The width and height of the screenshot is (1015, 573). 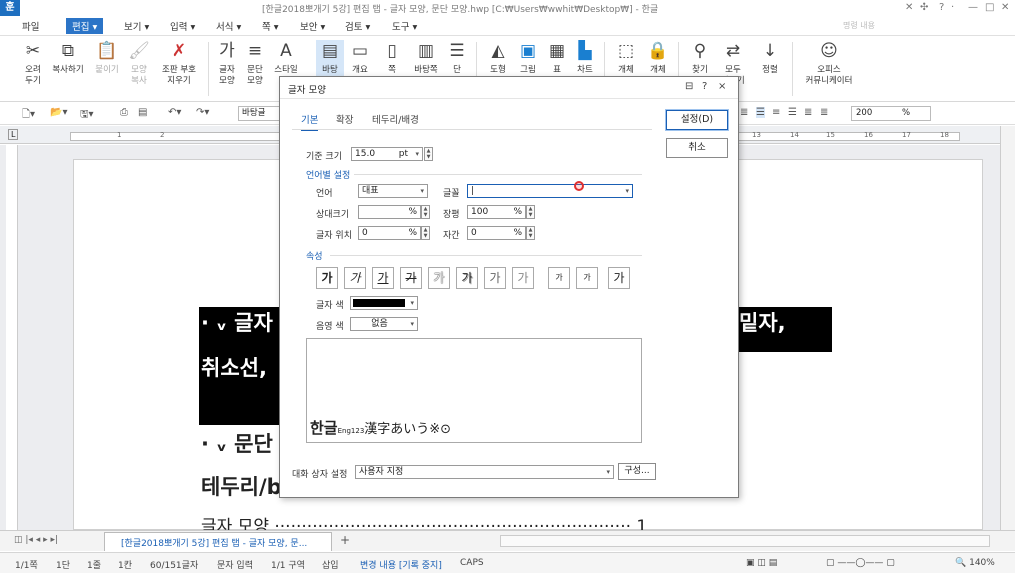 What do you see at coordinates (744, 112) in the screenshot?
I see `align-justify-icon: ≣` at bounding box center [744, 112].